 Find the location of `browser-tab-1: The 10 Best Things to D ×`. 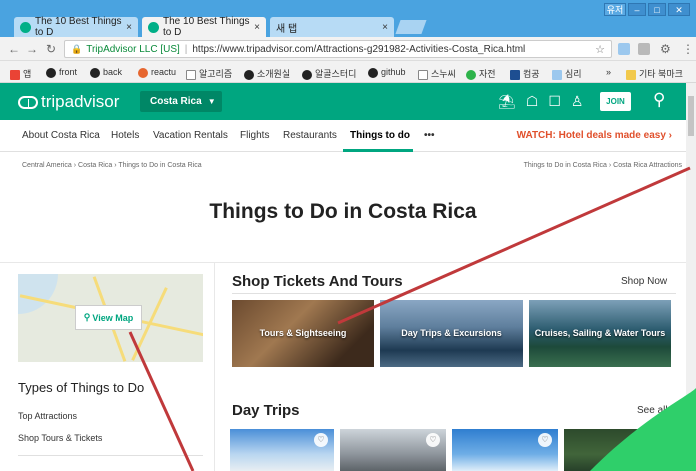

browser-tab-1: The 10 Best Things to D × is located at coordinates (76, 27).